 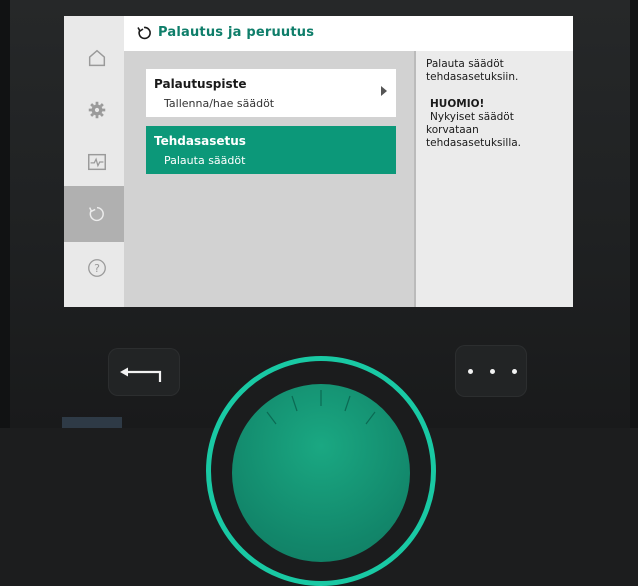 I want to click on warning-text-line: korvataan, so click(x=452, y=130).